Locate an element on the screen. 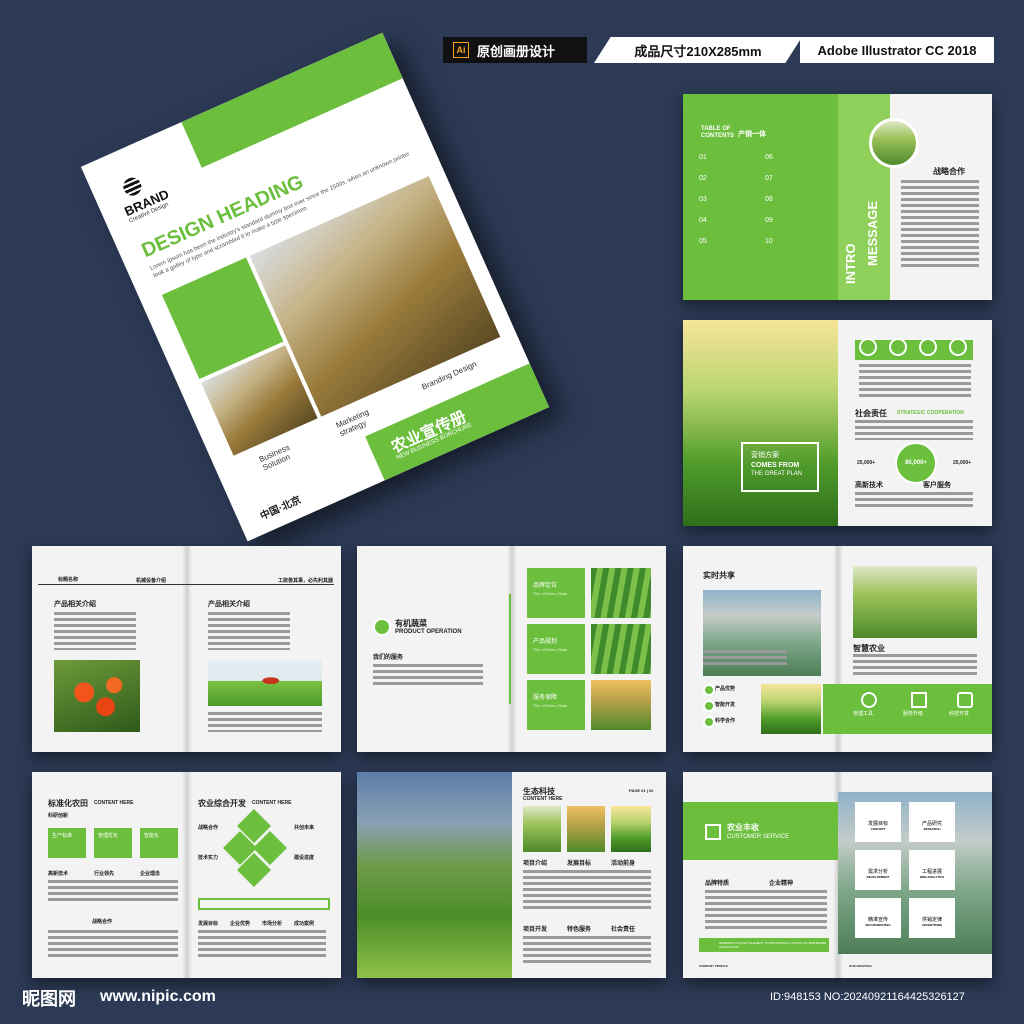 The height and width of the screenshot is (1024, 1024). message-word: MESSAGE is located at coordinates (872, 233).